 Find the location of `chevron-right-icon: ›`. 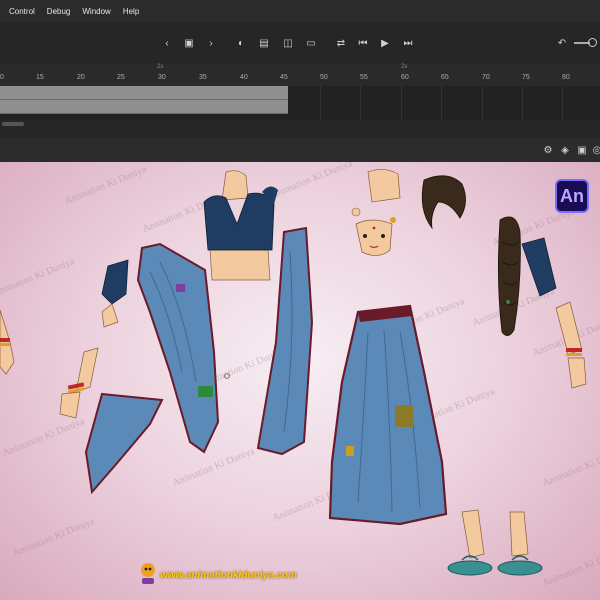

chevron-right-icon: › is located at coordinates (211, 43).